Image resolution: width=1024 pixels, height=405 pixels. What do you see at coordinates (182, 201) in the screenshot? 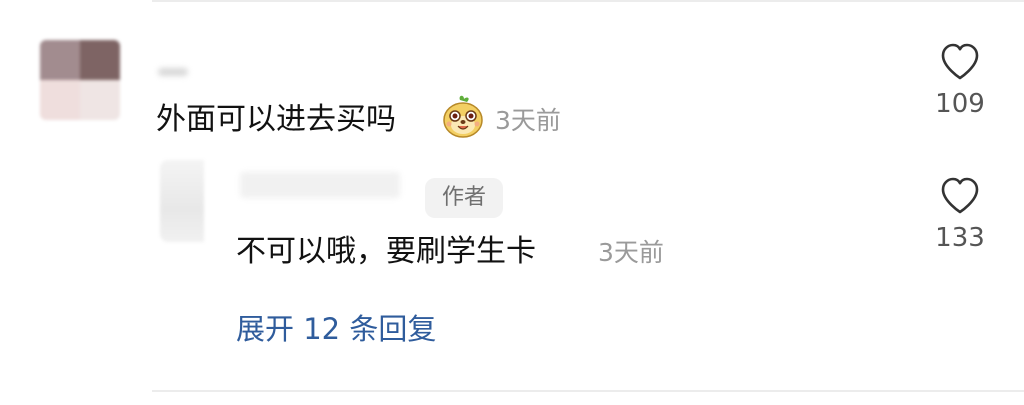
I see `author-avatar` at bounding box center [182, 201].